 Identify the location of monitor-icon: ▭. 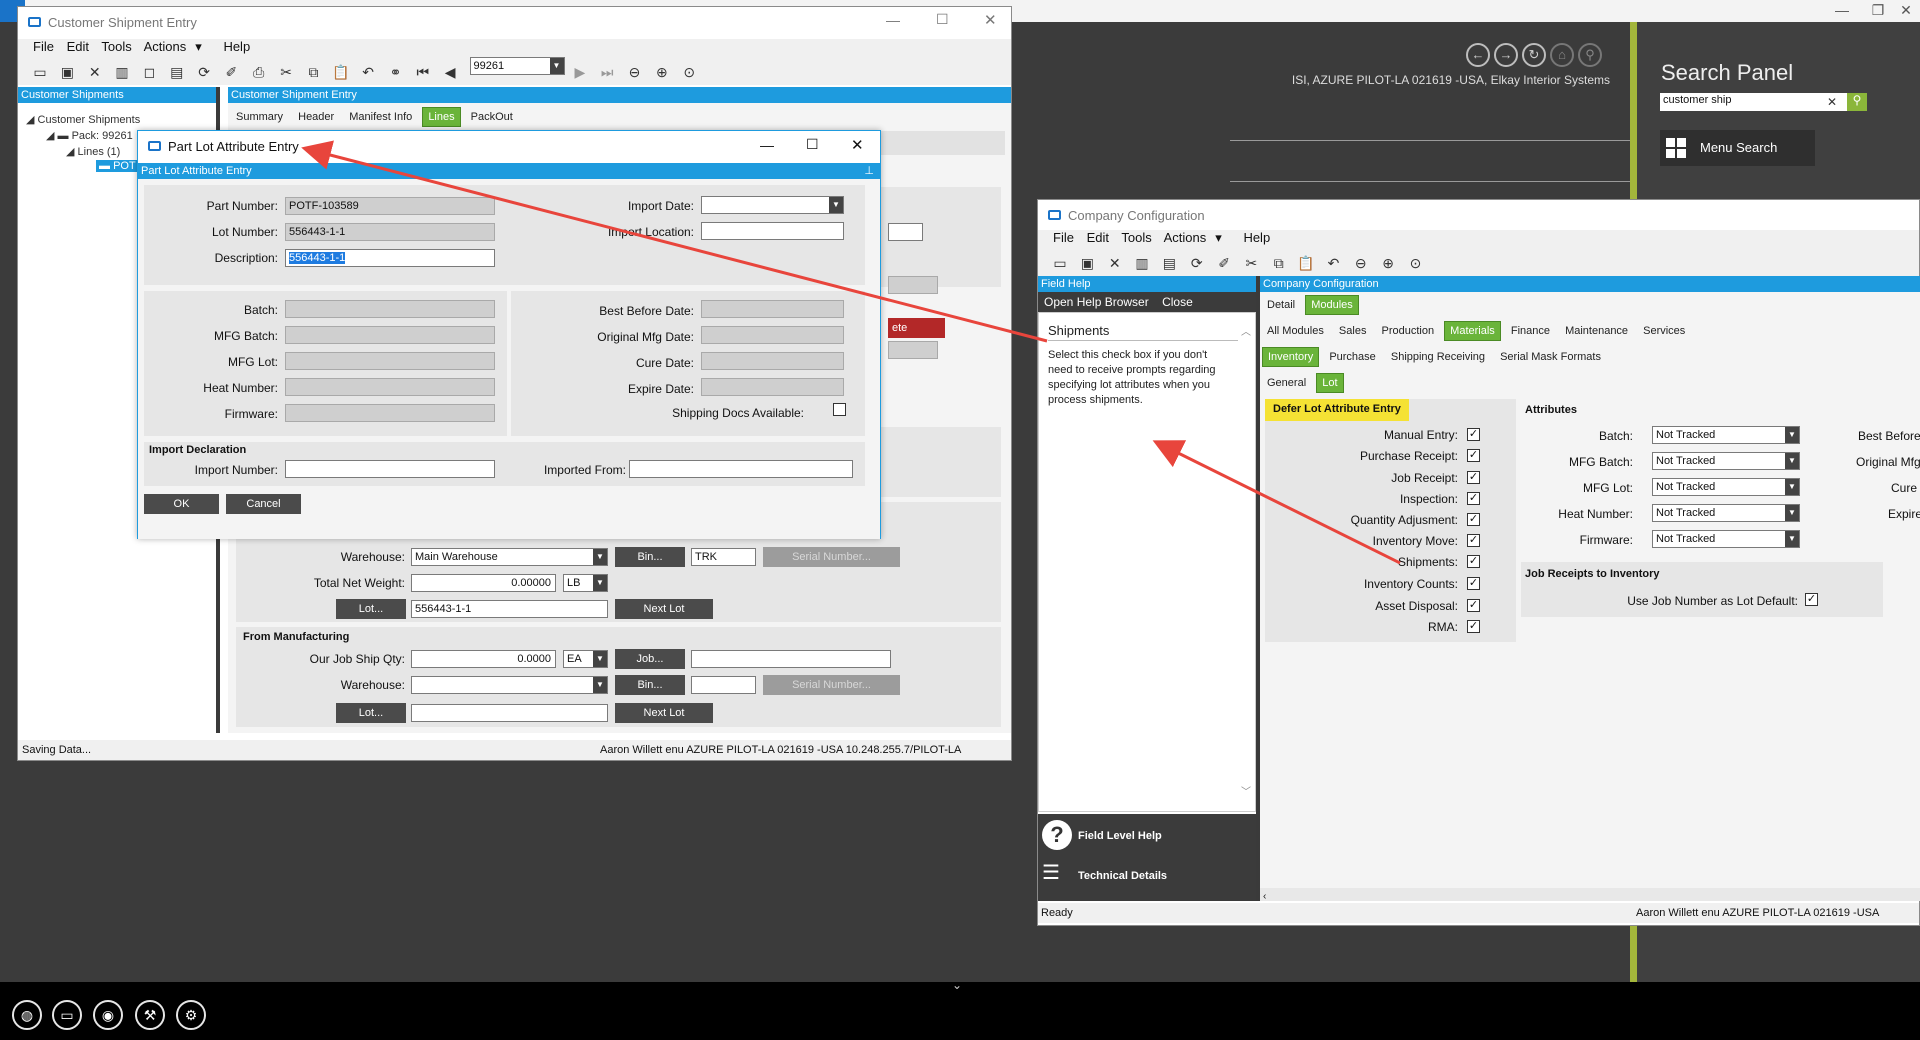
(67, 1015).